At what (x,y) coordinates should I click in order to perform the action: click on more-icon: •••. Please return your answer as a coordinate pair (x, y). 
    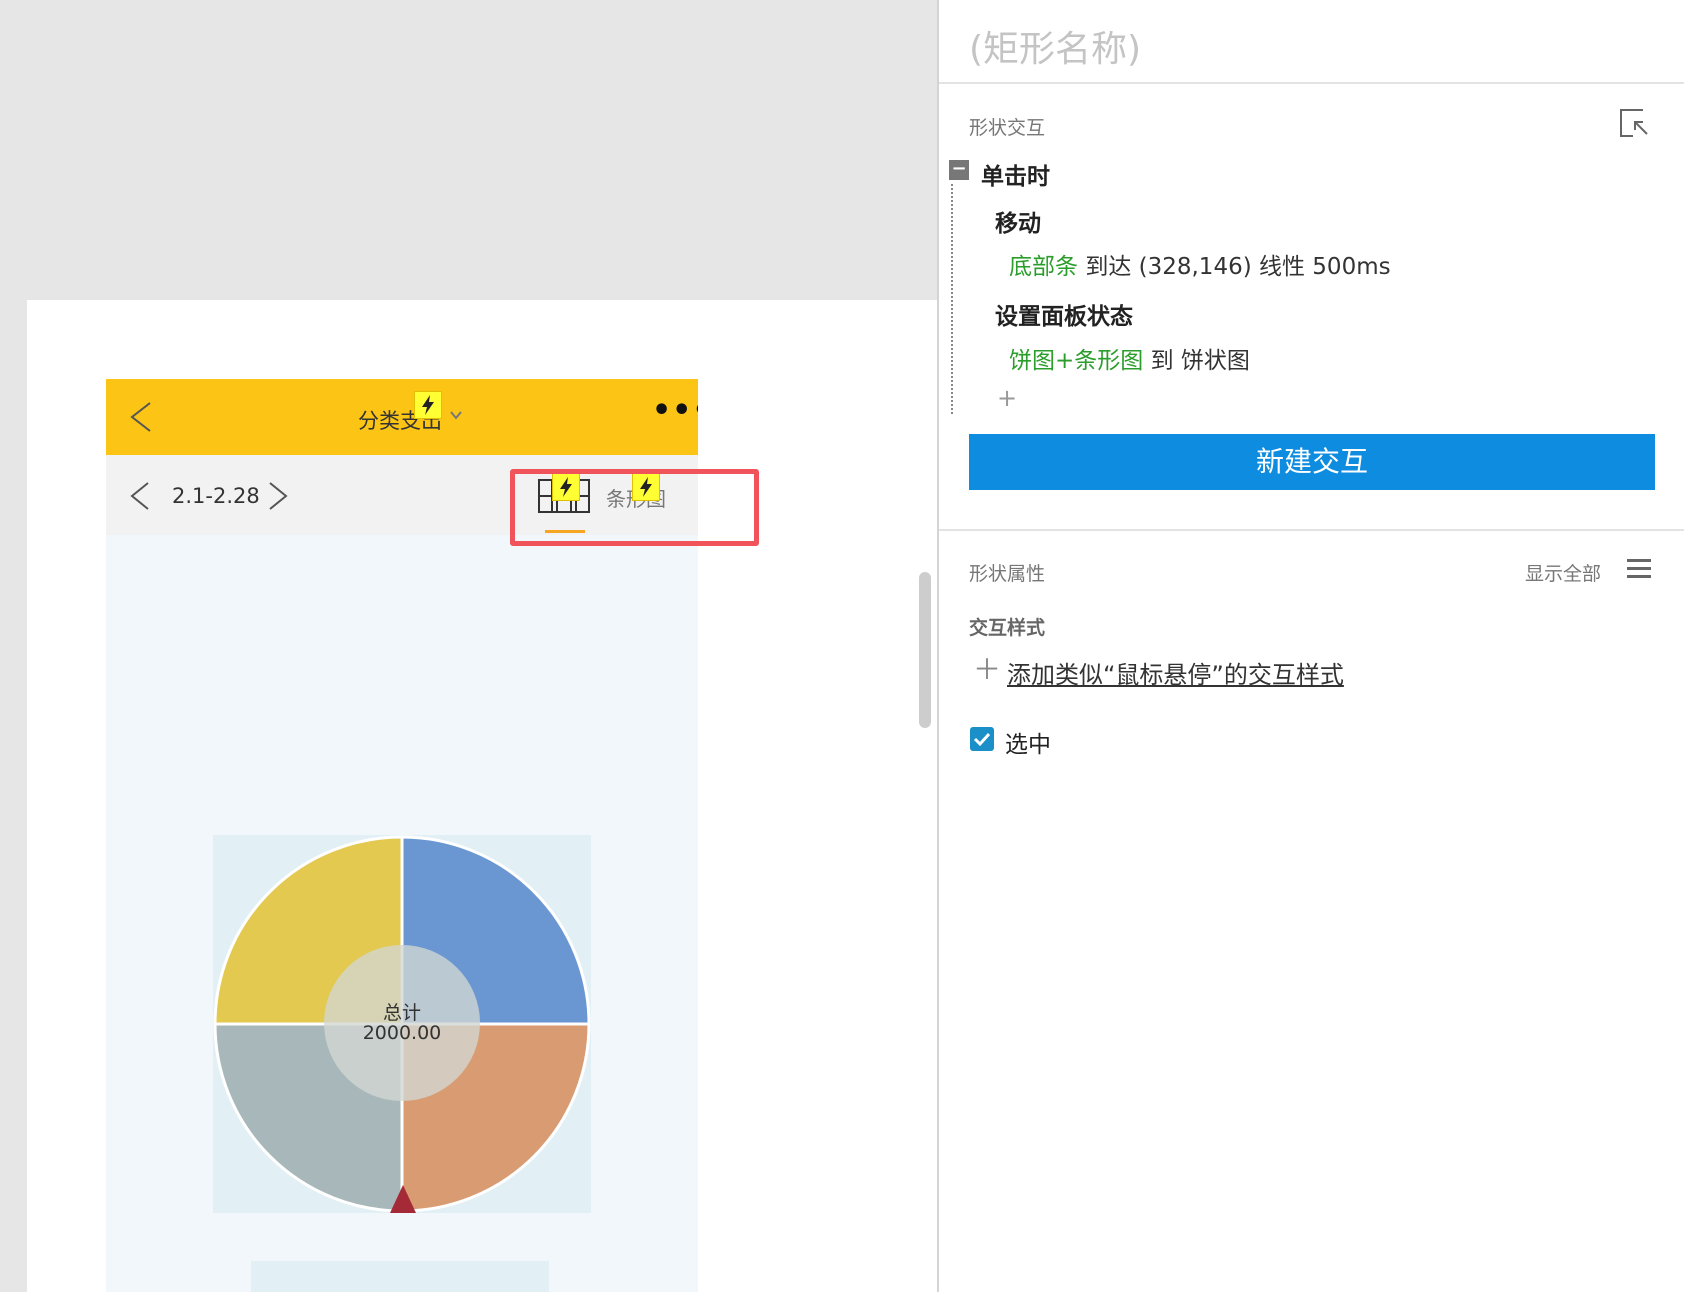
    Looking at the image, I should click on (675, 411).